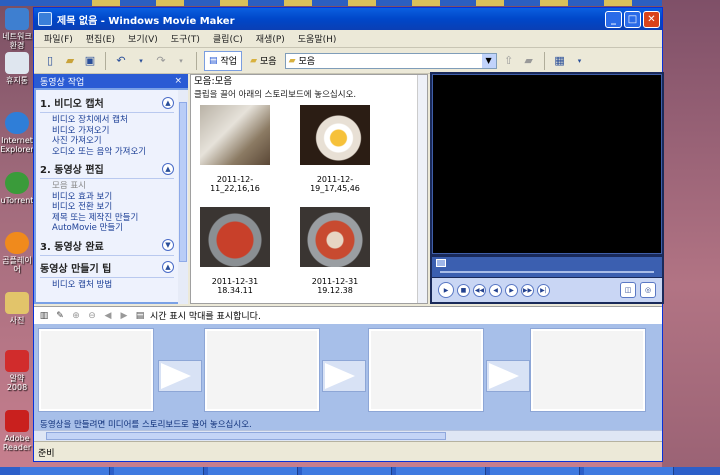 This screenshot has height=475, width=720. I want to click on next-frame-icon: ▶▶, so click(527, 290).